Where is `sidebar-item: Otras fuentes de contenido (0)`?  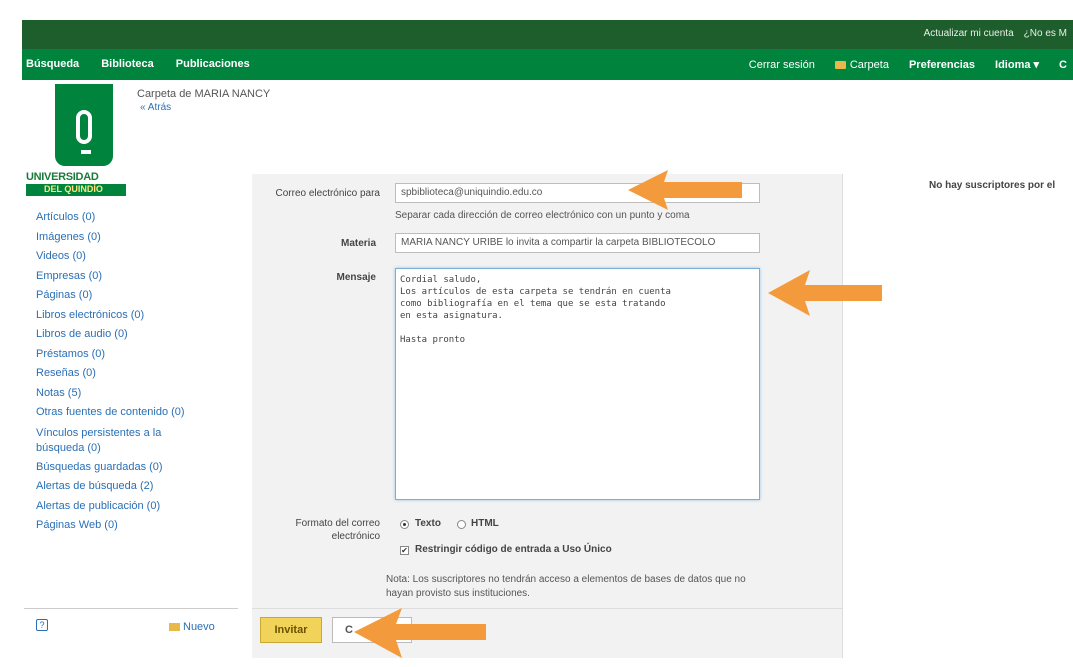
sidebar-item: Otras fuentes de contenido (0) is located at coordinates (136, 413).